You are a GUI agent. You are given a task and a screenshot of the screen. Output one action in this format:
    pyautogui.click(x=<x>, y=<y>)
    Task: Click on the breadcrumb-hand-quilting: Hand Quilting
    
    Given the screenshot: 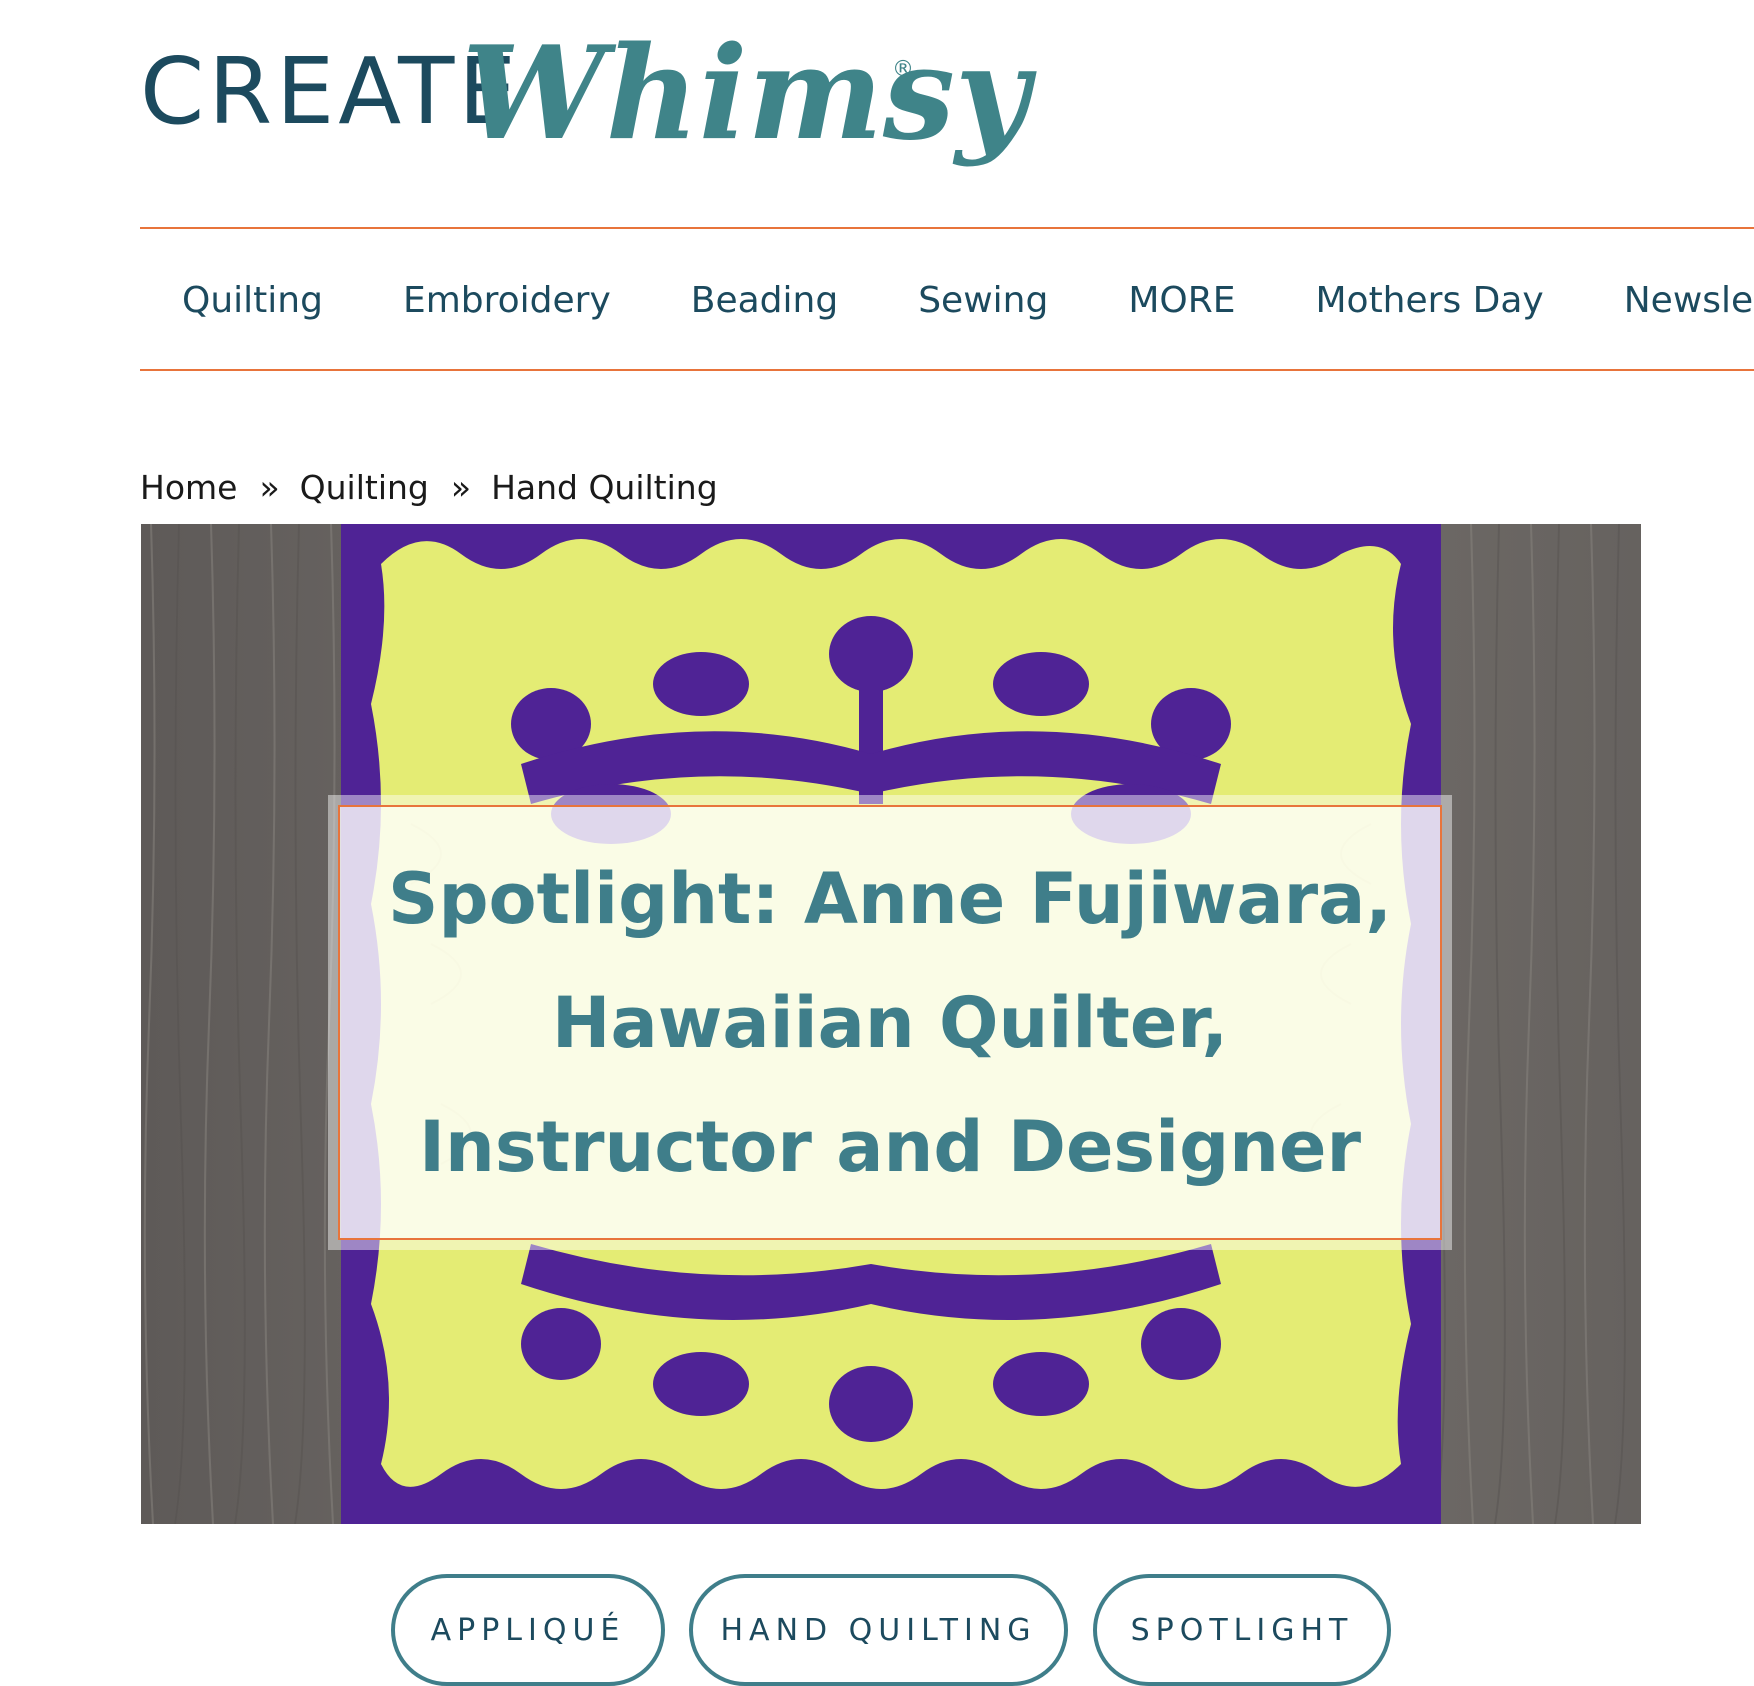 What is the action you would take?
    pyautogui.click(x=604, y=487)
    